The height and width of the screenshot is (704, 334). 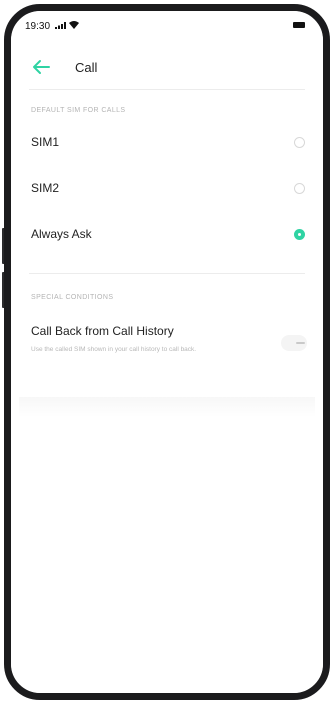 What do you see at coordinates (167, 273) in the screenshot?
I see `section-divider` at bounding box center [167, 273].